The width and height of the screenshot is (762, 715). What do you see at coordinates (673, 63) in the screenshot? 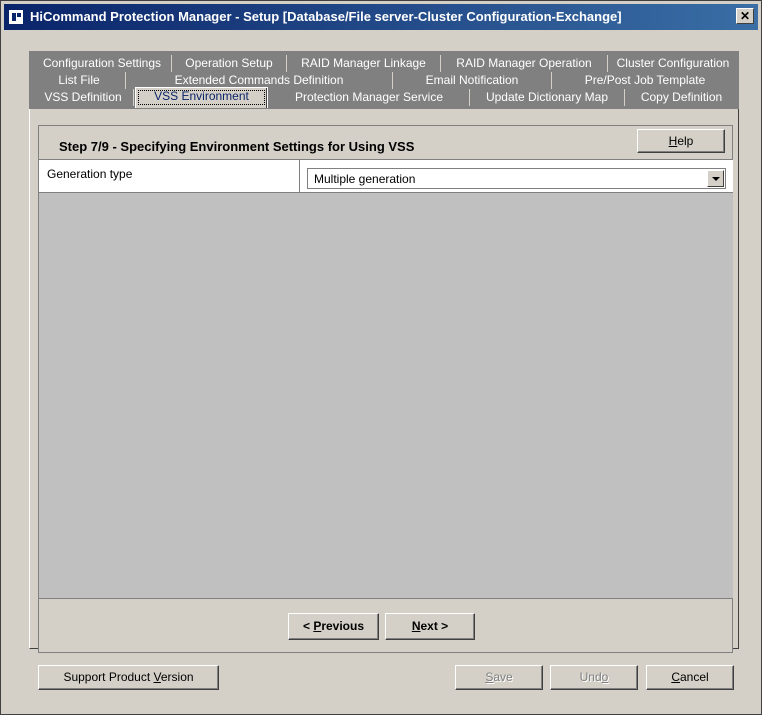
I see `tab-cluster-configuration: Cluster Configuration` at bounding box center [673, 63].